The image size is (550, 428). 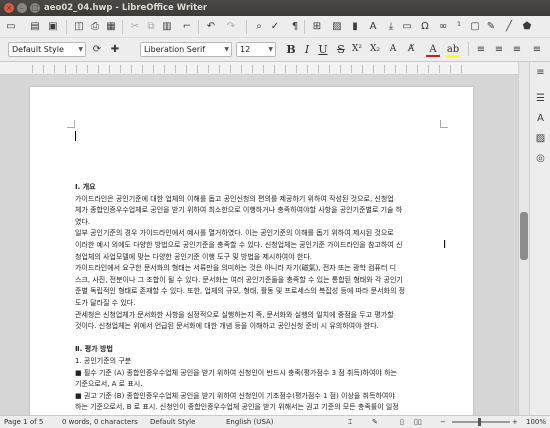 What do you see at coordinates (445, 244) in the screenshot?
I see `i-beam-cursor-icon: I` at bounding box center [445, 244].